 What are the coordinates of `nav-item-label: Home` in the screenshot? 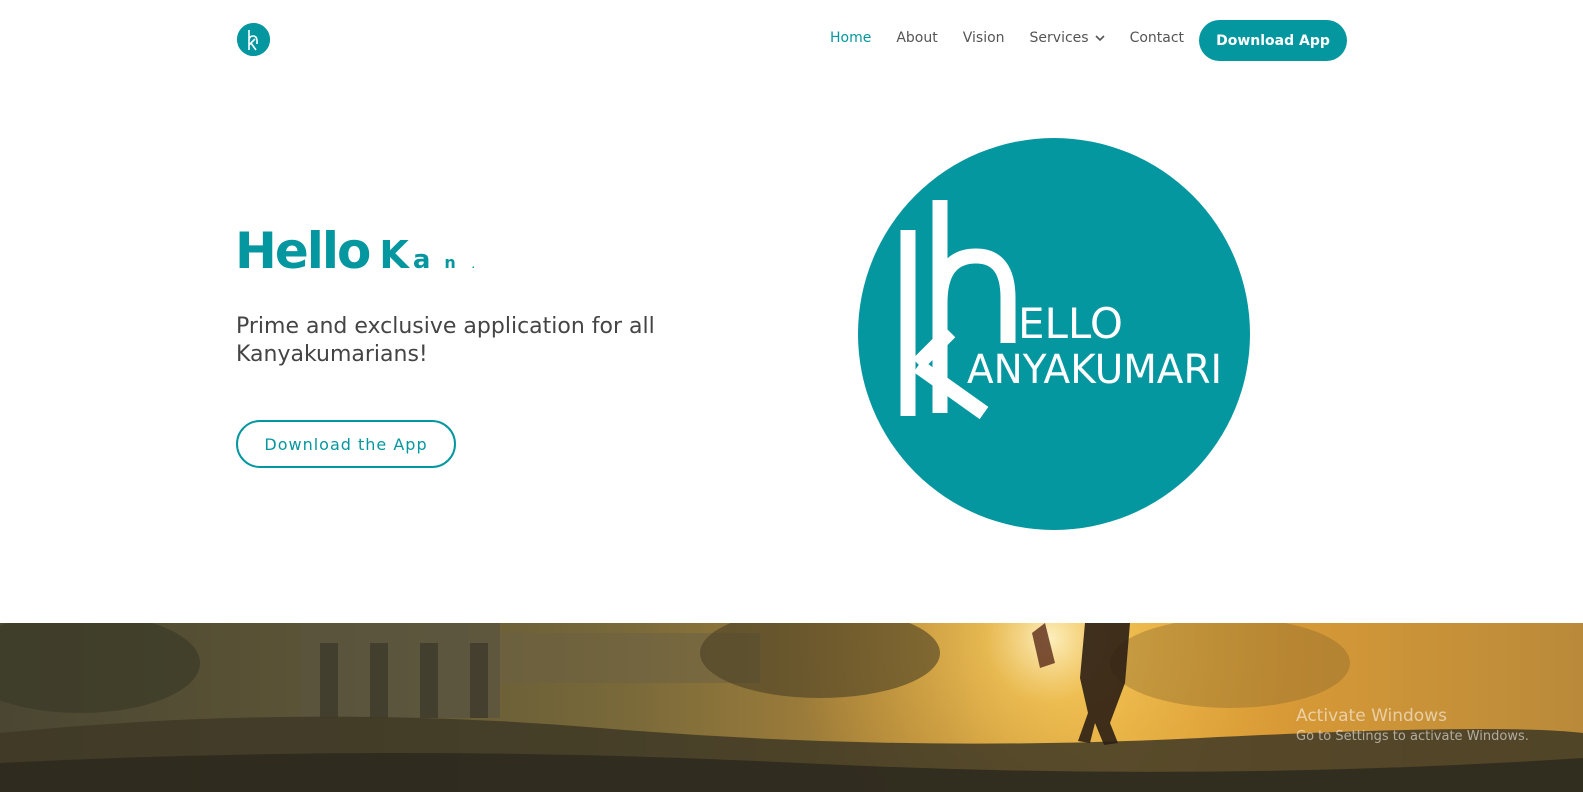 It's located at (851, 38).